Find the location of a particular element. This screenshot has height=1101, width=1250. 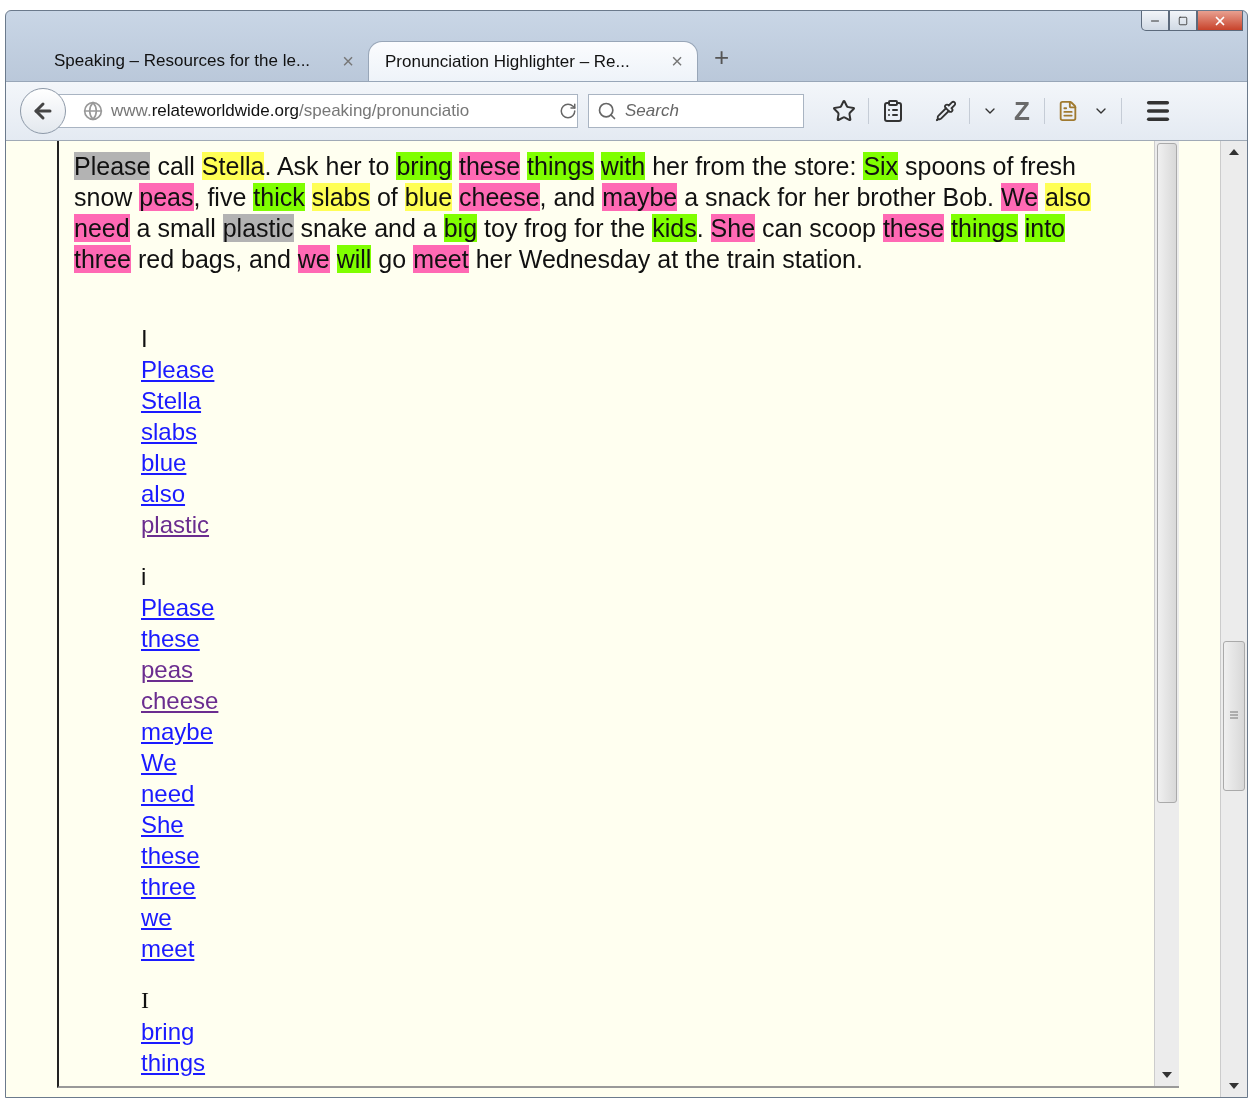

word-link: bring is located at coordinates (168, 1031).